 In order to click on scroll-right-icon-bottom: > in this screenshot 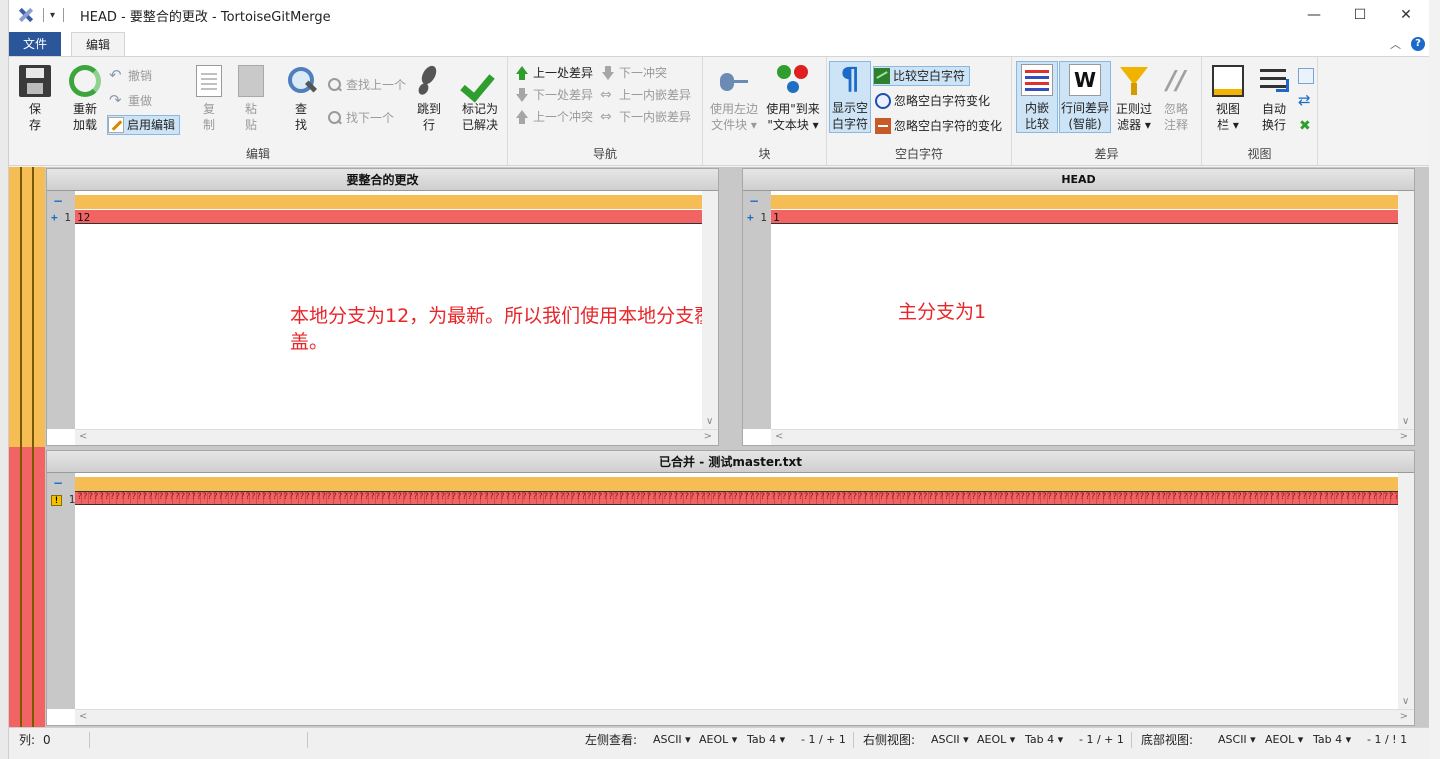, I will do `click(1404, 716)`.